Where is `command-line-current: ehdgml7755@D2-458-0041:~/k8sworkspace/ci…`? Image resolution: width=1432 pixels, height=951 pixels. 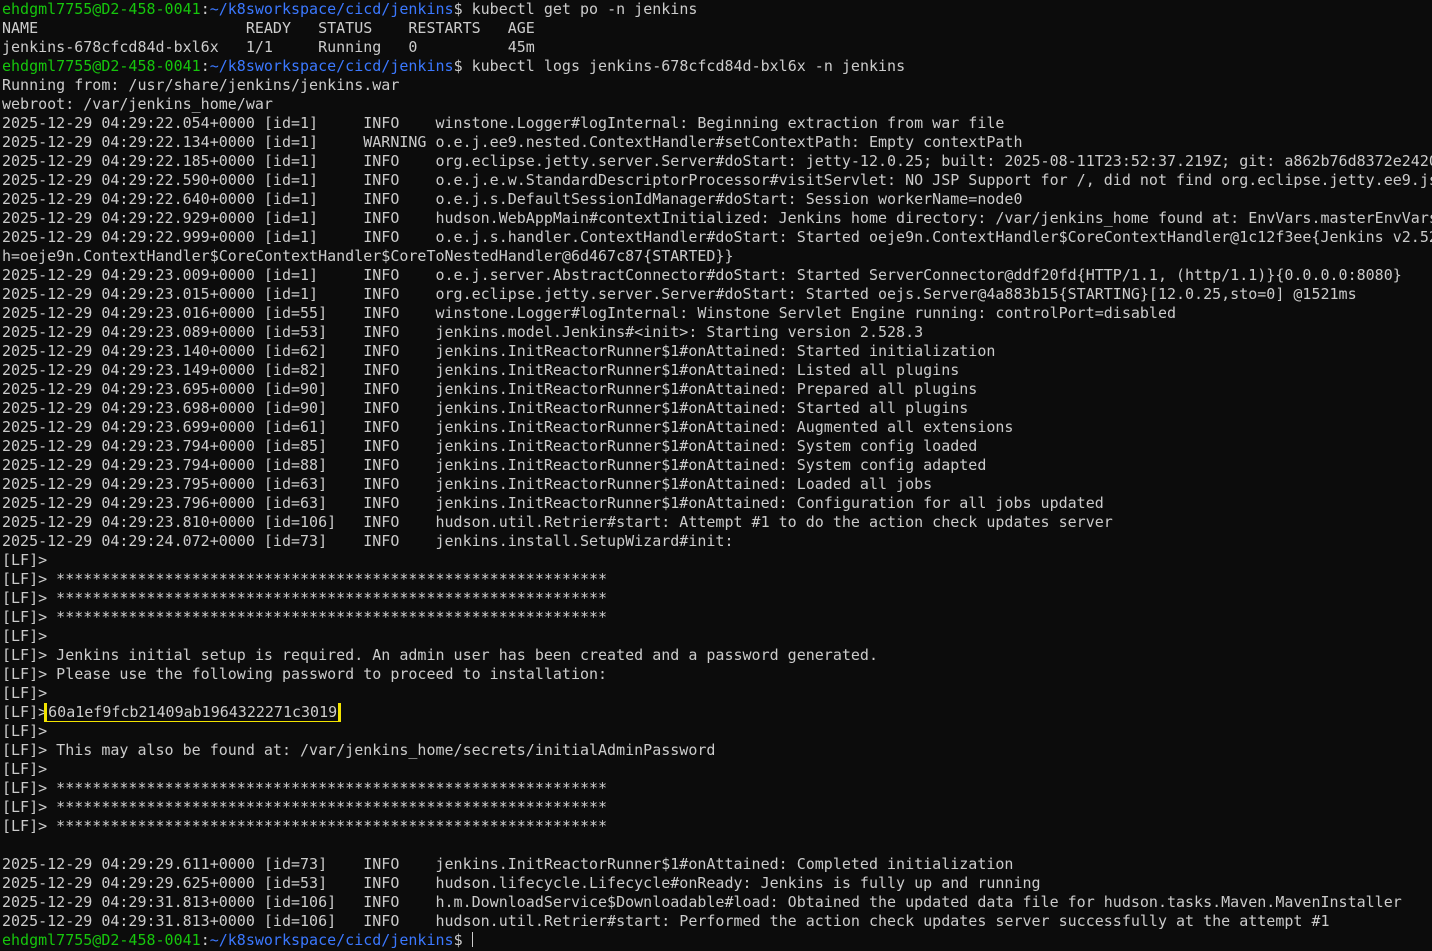 command-line-current: ehdgml7755@D2-458-0041:~/k8sworkspace/ci… is located at coordinates (717, 940).